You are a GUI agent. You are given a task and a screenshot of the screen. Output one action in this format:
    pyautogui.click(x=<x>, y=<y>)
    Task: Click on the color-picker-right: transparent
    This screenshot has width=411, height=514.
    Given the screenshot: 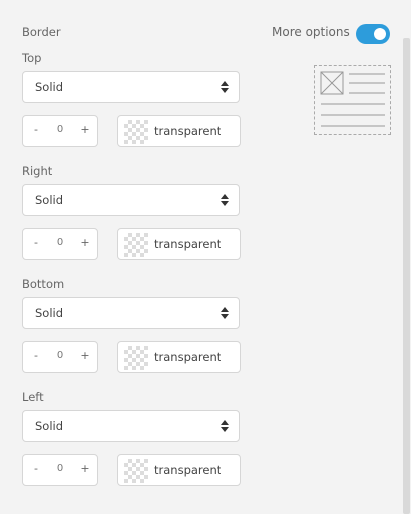 What is the action you would take?
    pyautogui.click(x=179, y=244)
    